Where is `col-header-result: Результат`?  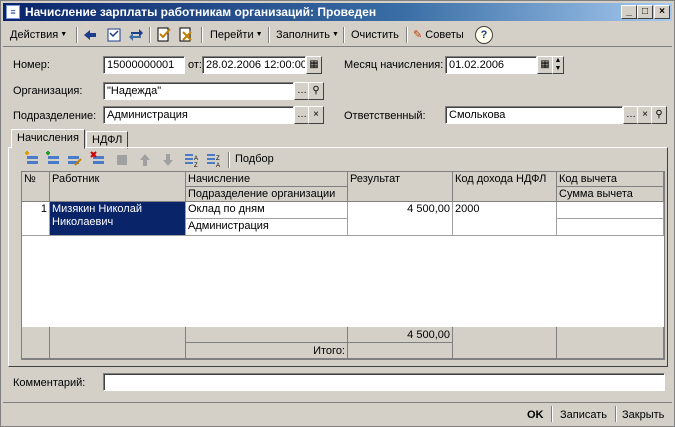 col-header-result: Результат is located at coordinates (400, 187).